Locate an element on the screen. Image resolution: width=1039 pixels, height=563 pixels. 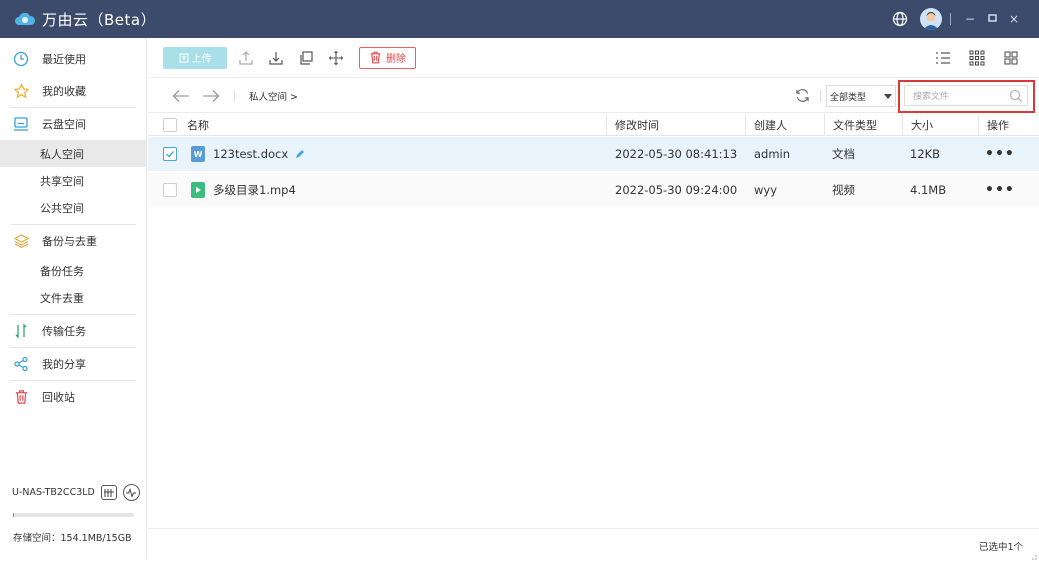
sidebar-item-favorites: 我的收藏 is located at coordinates (73, 91).